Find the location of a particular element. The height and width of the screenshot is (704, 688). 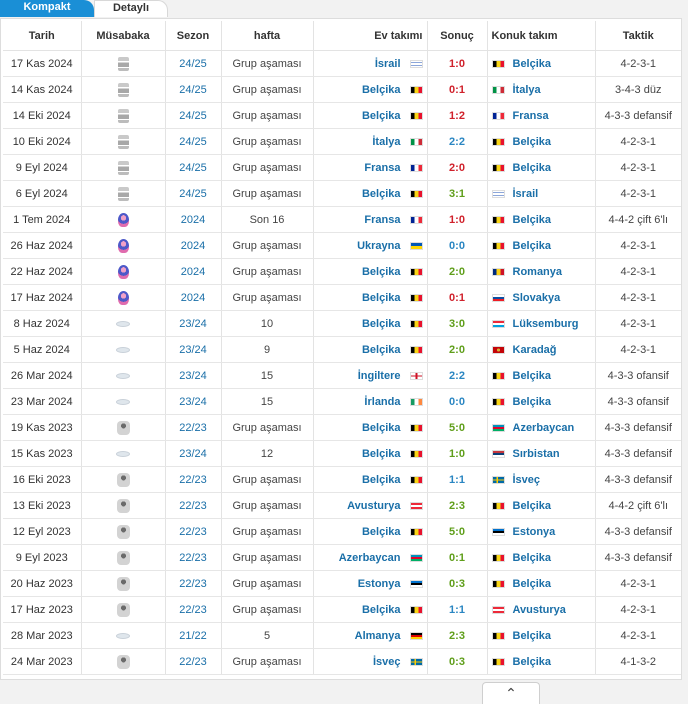

header-away-team: Konuk takım is located at coordinates (541, 36).